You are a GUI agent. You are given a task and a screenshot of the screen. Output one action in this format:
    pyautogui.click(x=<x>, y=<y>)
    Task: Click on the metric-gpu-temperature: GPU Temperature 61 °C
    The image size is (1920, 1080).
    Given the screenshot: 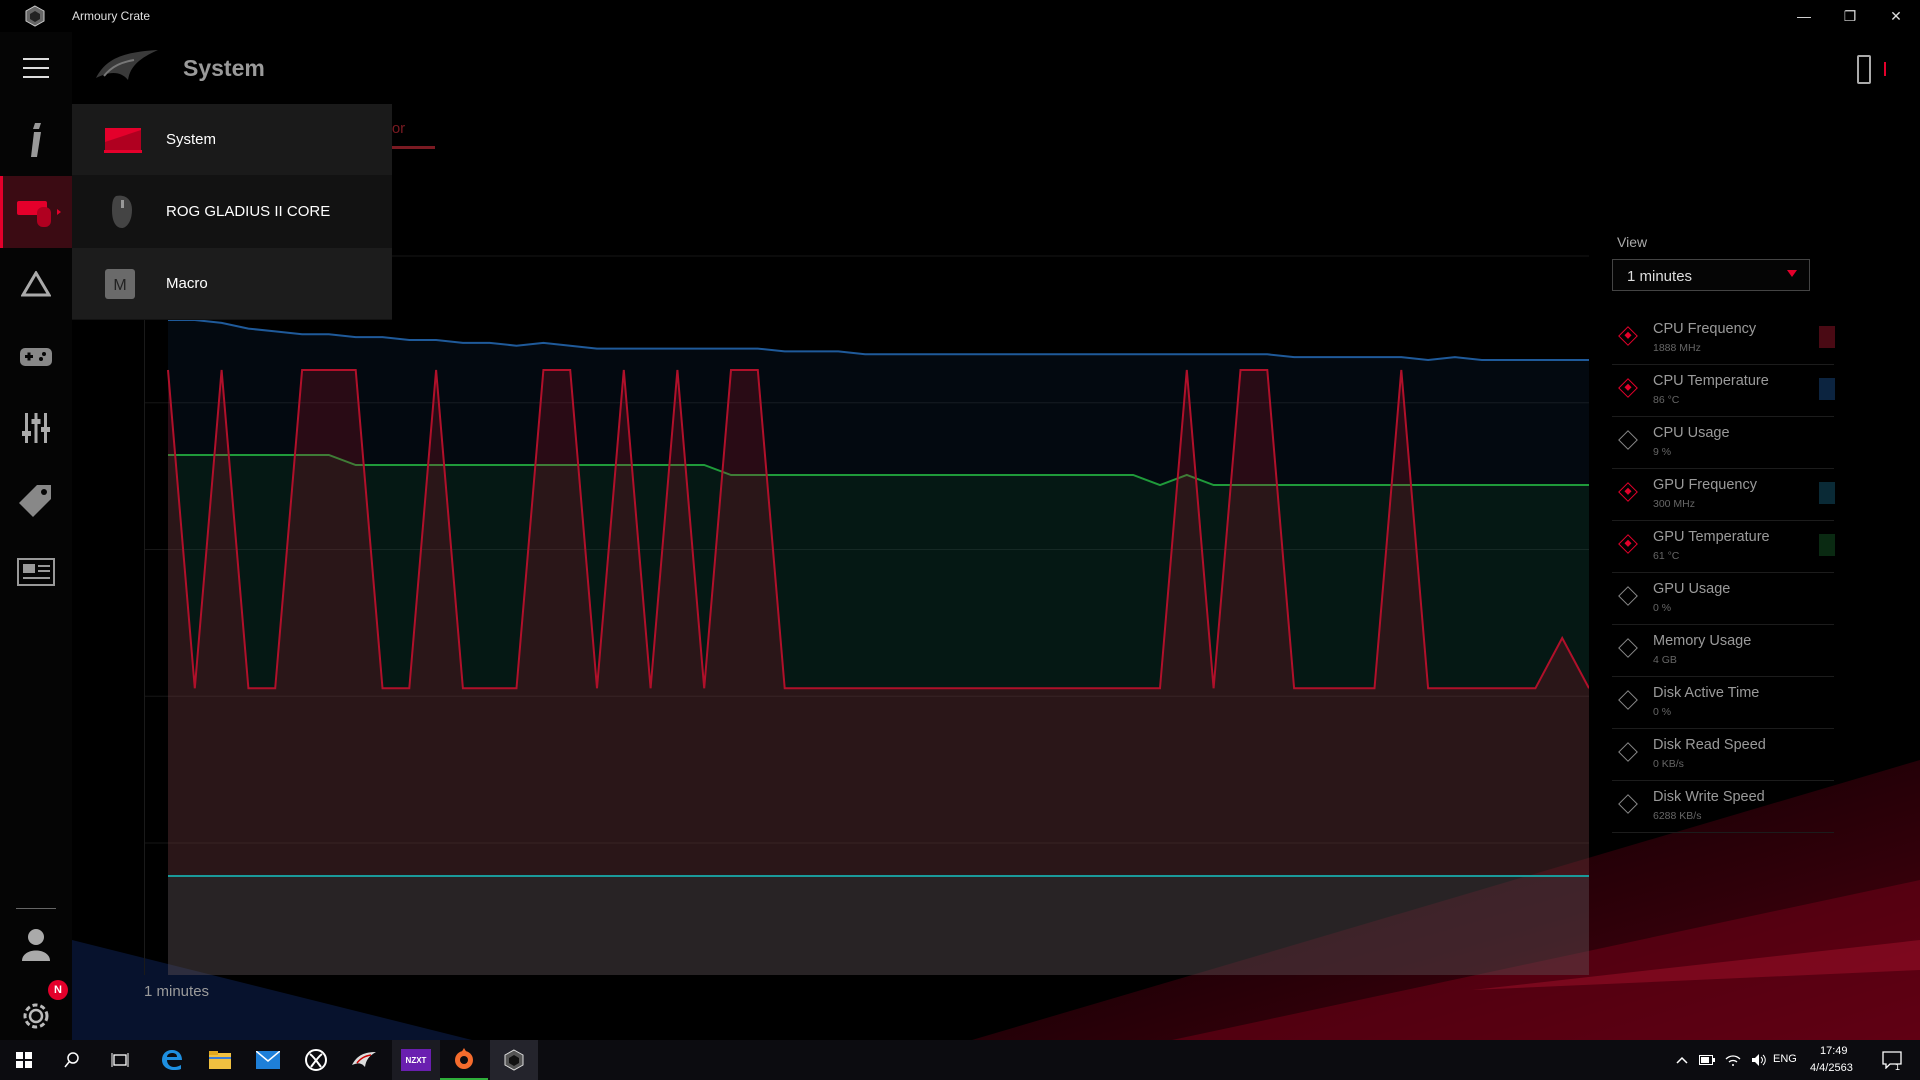 What is the action you would take?
    pyautogui.click(x=1723, y=546)
    